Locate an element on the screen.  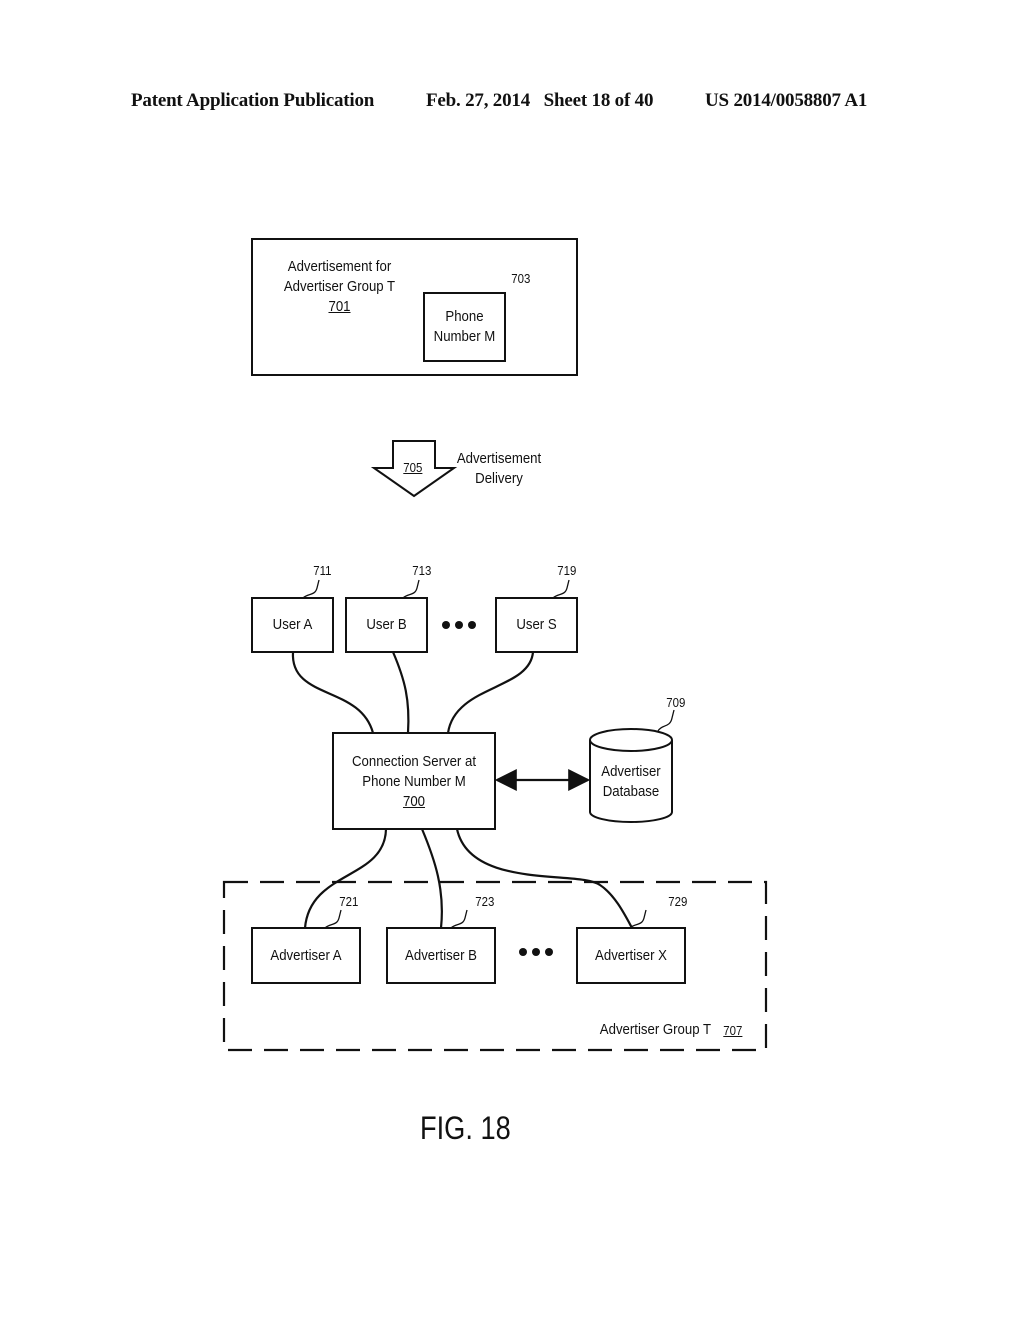
link-user-s is located at coordinates (490, 692).